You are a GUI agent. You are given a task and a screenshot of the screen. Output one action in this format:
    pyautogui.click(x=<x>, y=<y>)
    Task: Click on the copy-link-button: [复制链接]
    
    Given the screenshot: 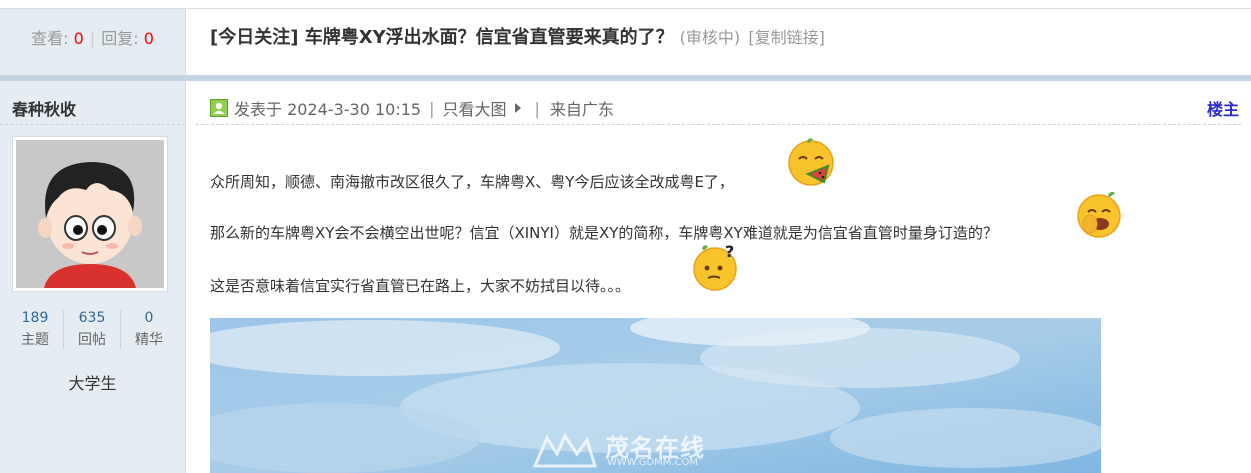 What is the action you would take?
    pyautogui.click(x=786, y=37)
    